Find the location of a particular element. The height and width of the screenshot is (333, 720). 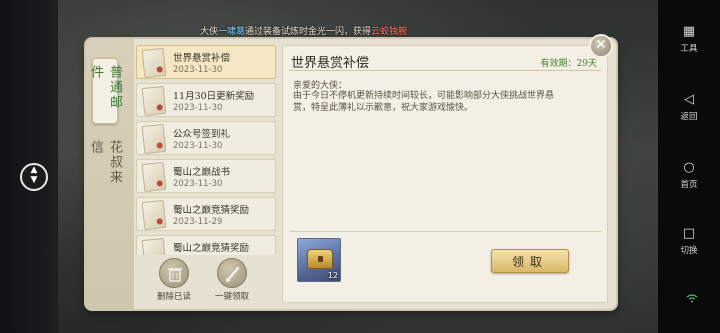

mail-title: 公众号签到礼 is located at coordinates (202, 134).